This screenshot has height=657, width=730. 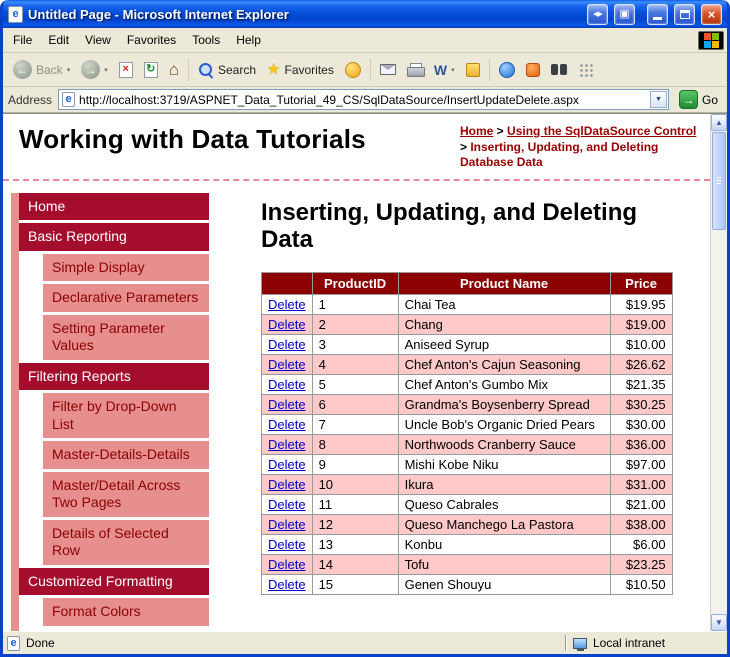 I want to click on cell-price: $19.95, so click(x=641, y=304).